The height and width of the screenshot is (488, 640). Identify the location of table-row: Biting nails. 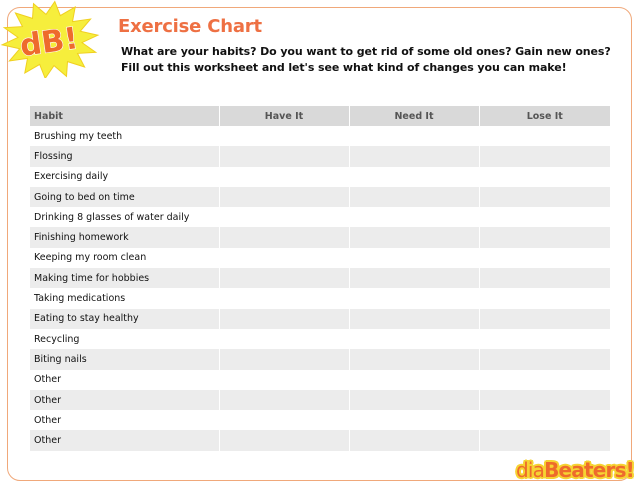
(320, 359).